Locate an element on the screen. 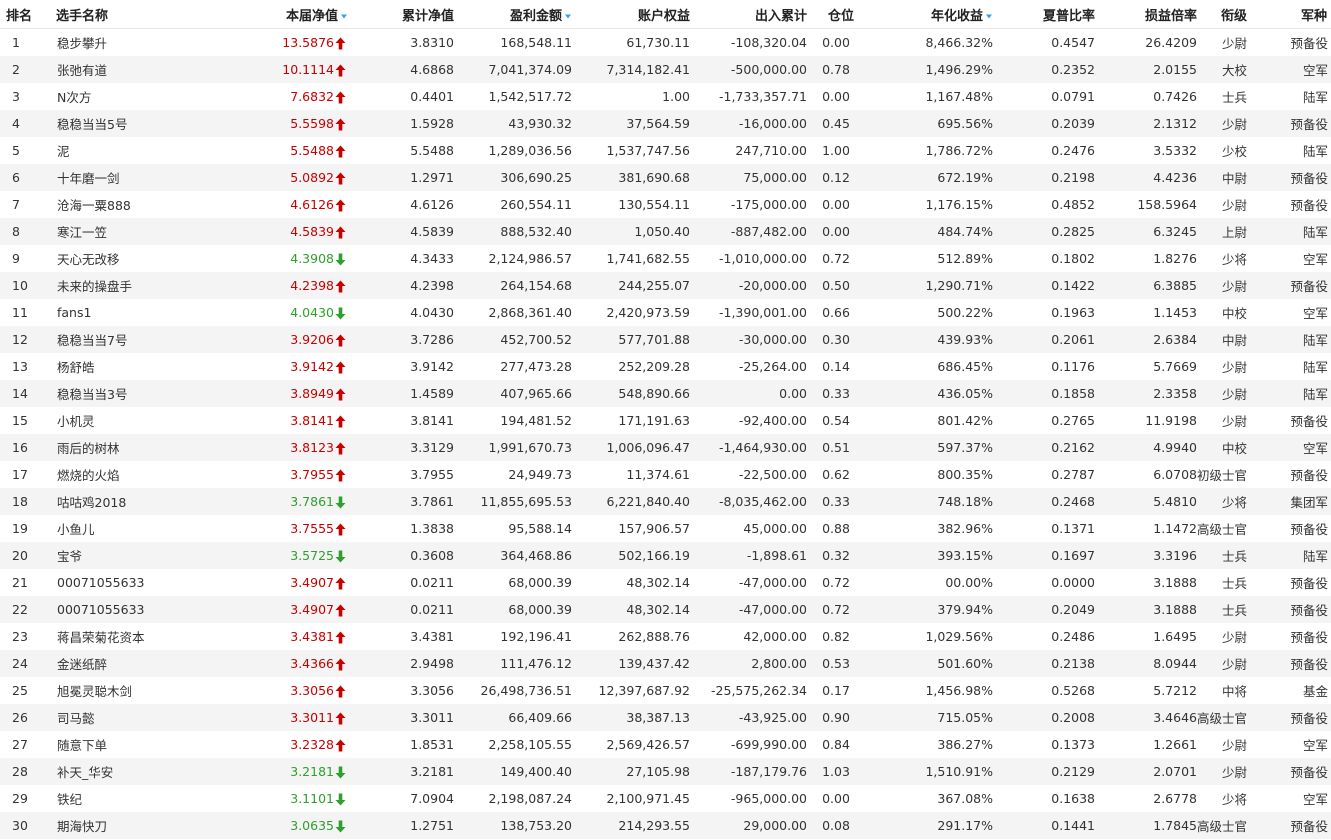 The width and height of the screenshot is (1331, 840). army-cell: 陆军 is located at coordinates (1315, 151).